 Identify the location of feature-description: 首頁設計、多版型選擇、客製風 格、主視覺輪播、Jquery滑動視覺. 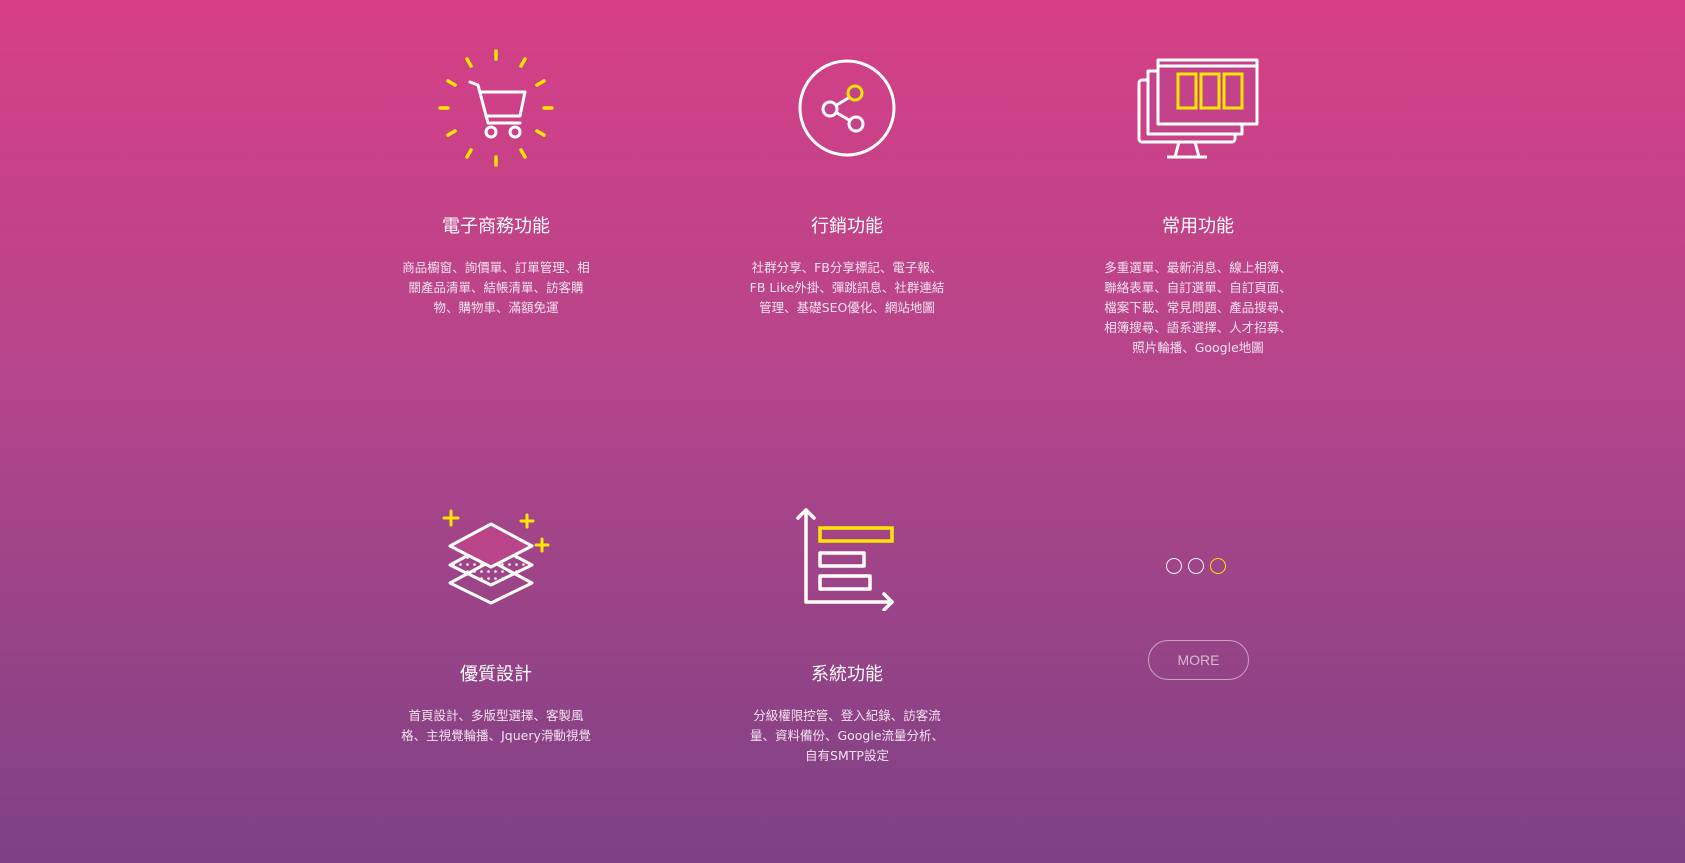
(496, 726).